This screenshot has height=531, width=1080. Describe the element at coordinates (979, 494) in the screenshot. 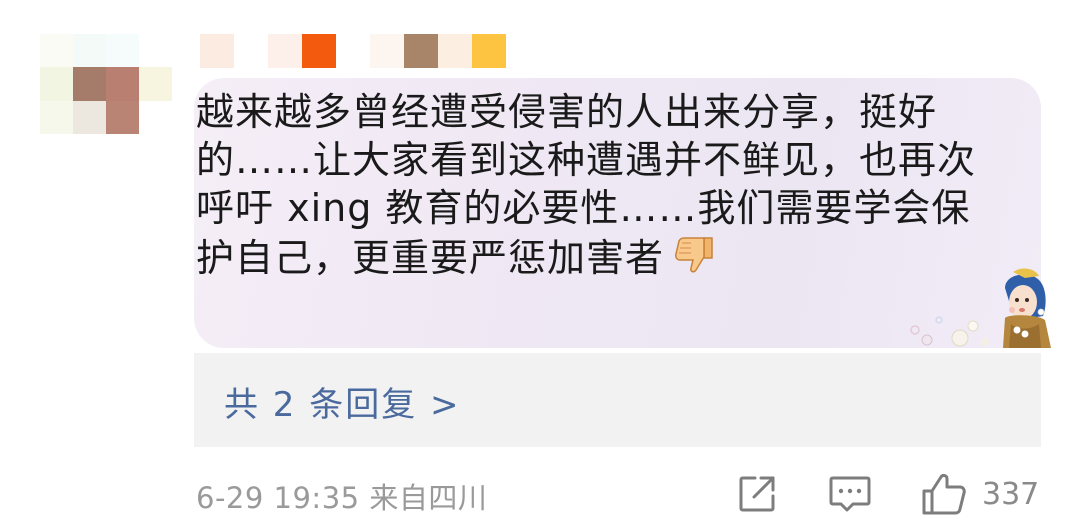

I see `like-button: 337` at that location.